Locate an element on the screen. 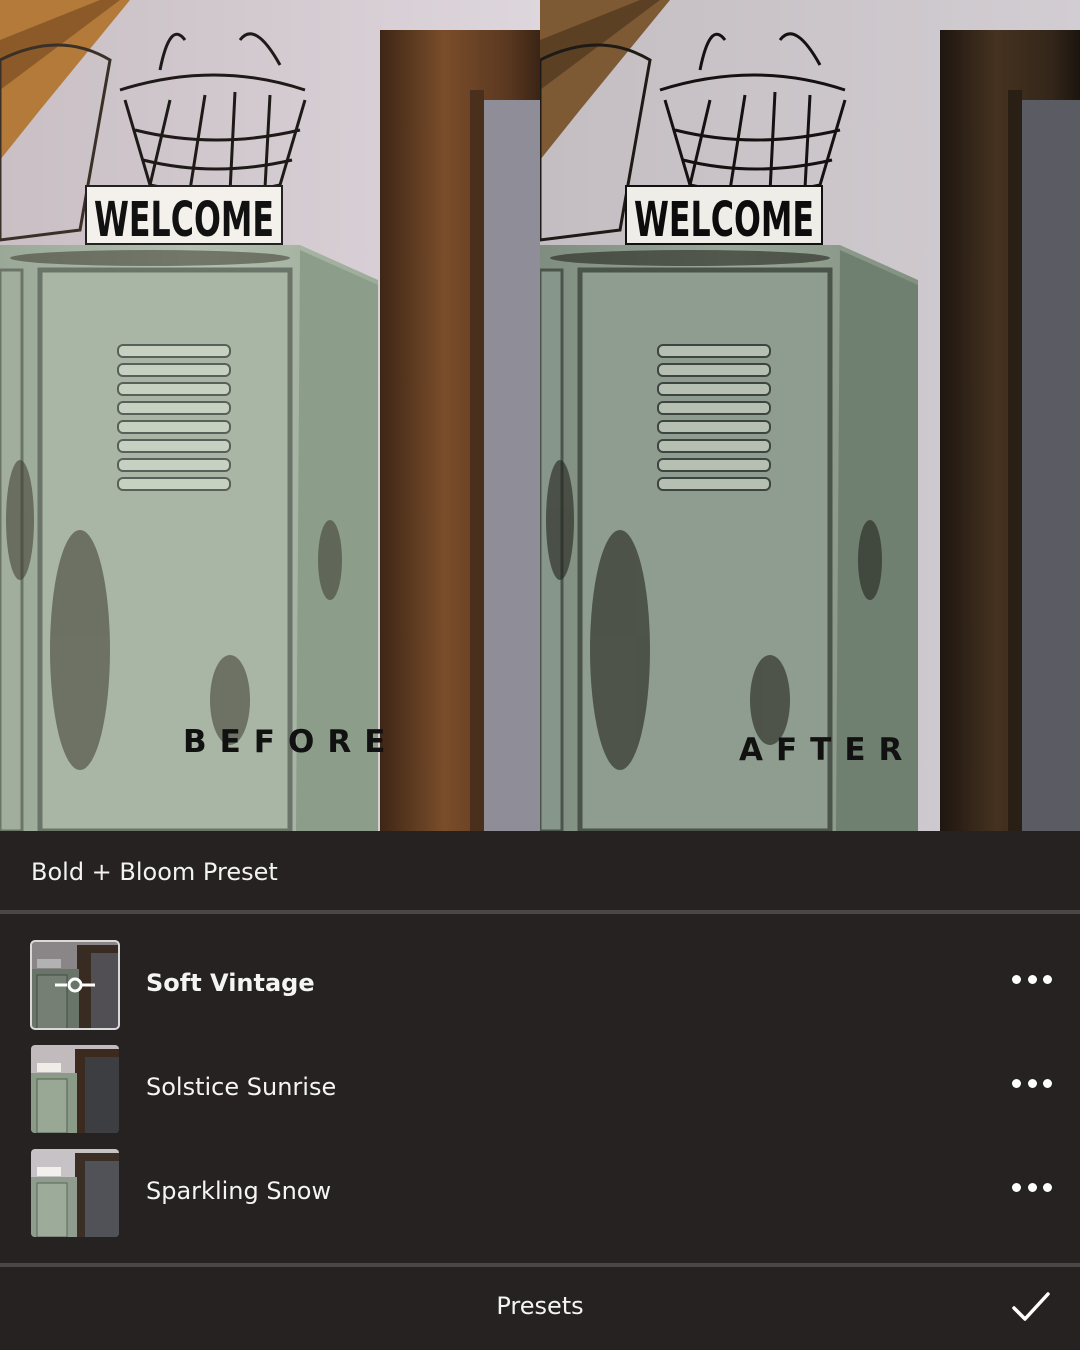  preset-name: Sparkling Snow is located at coordinates (239, 1191).